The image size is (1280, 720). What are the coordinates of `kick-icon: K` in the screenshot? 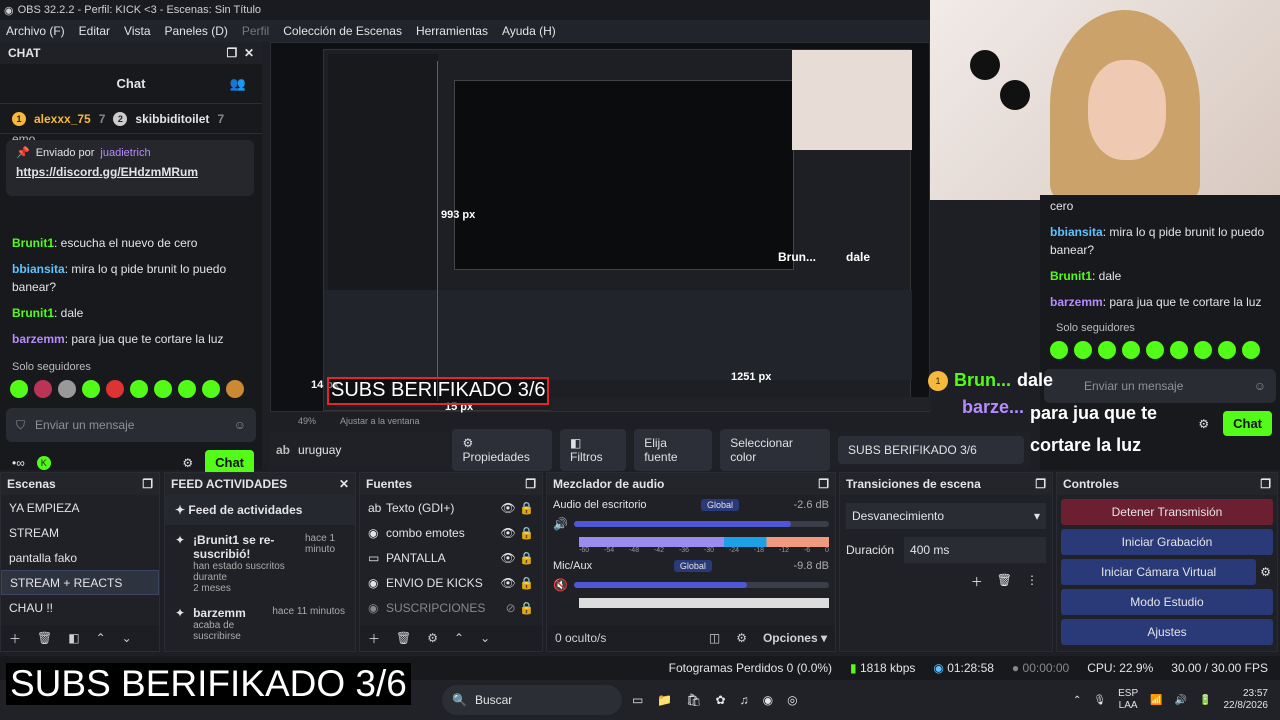 It's located at (43, 462).